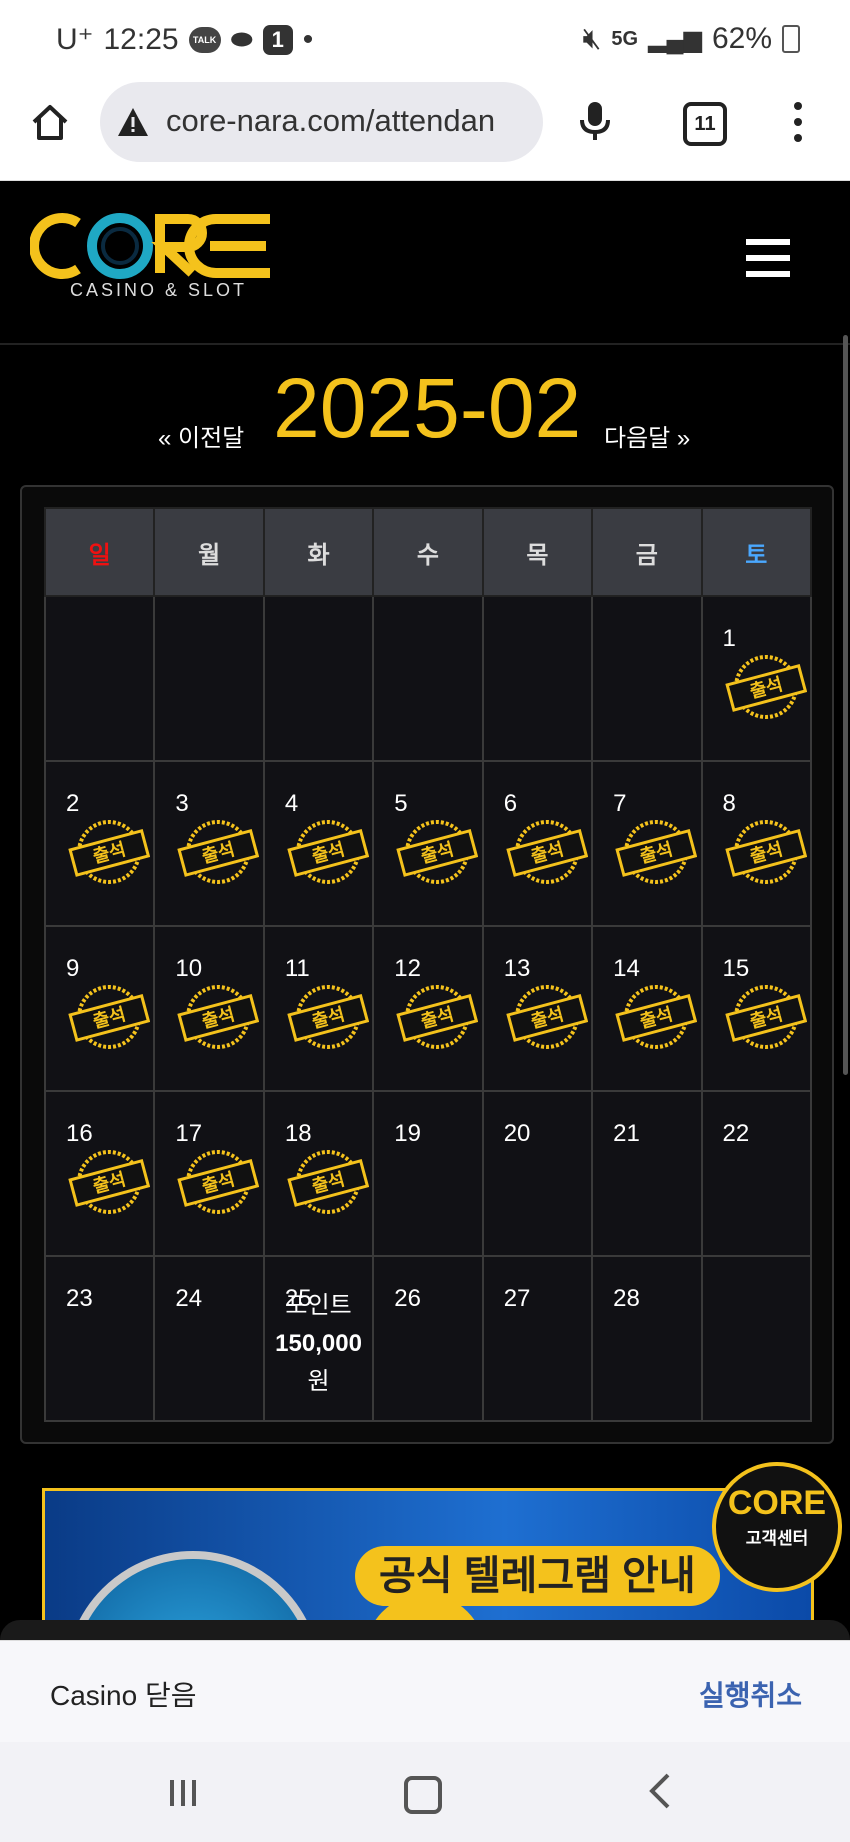 The image size is (850, 1842). What do you see at coordinates (407, 1133) in the screenshot?
I see `day-number: 19` at bounding box center [407, 1133].